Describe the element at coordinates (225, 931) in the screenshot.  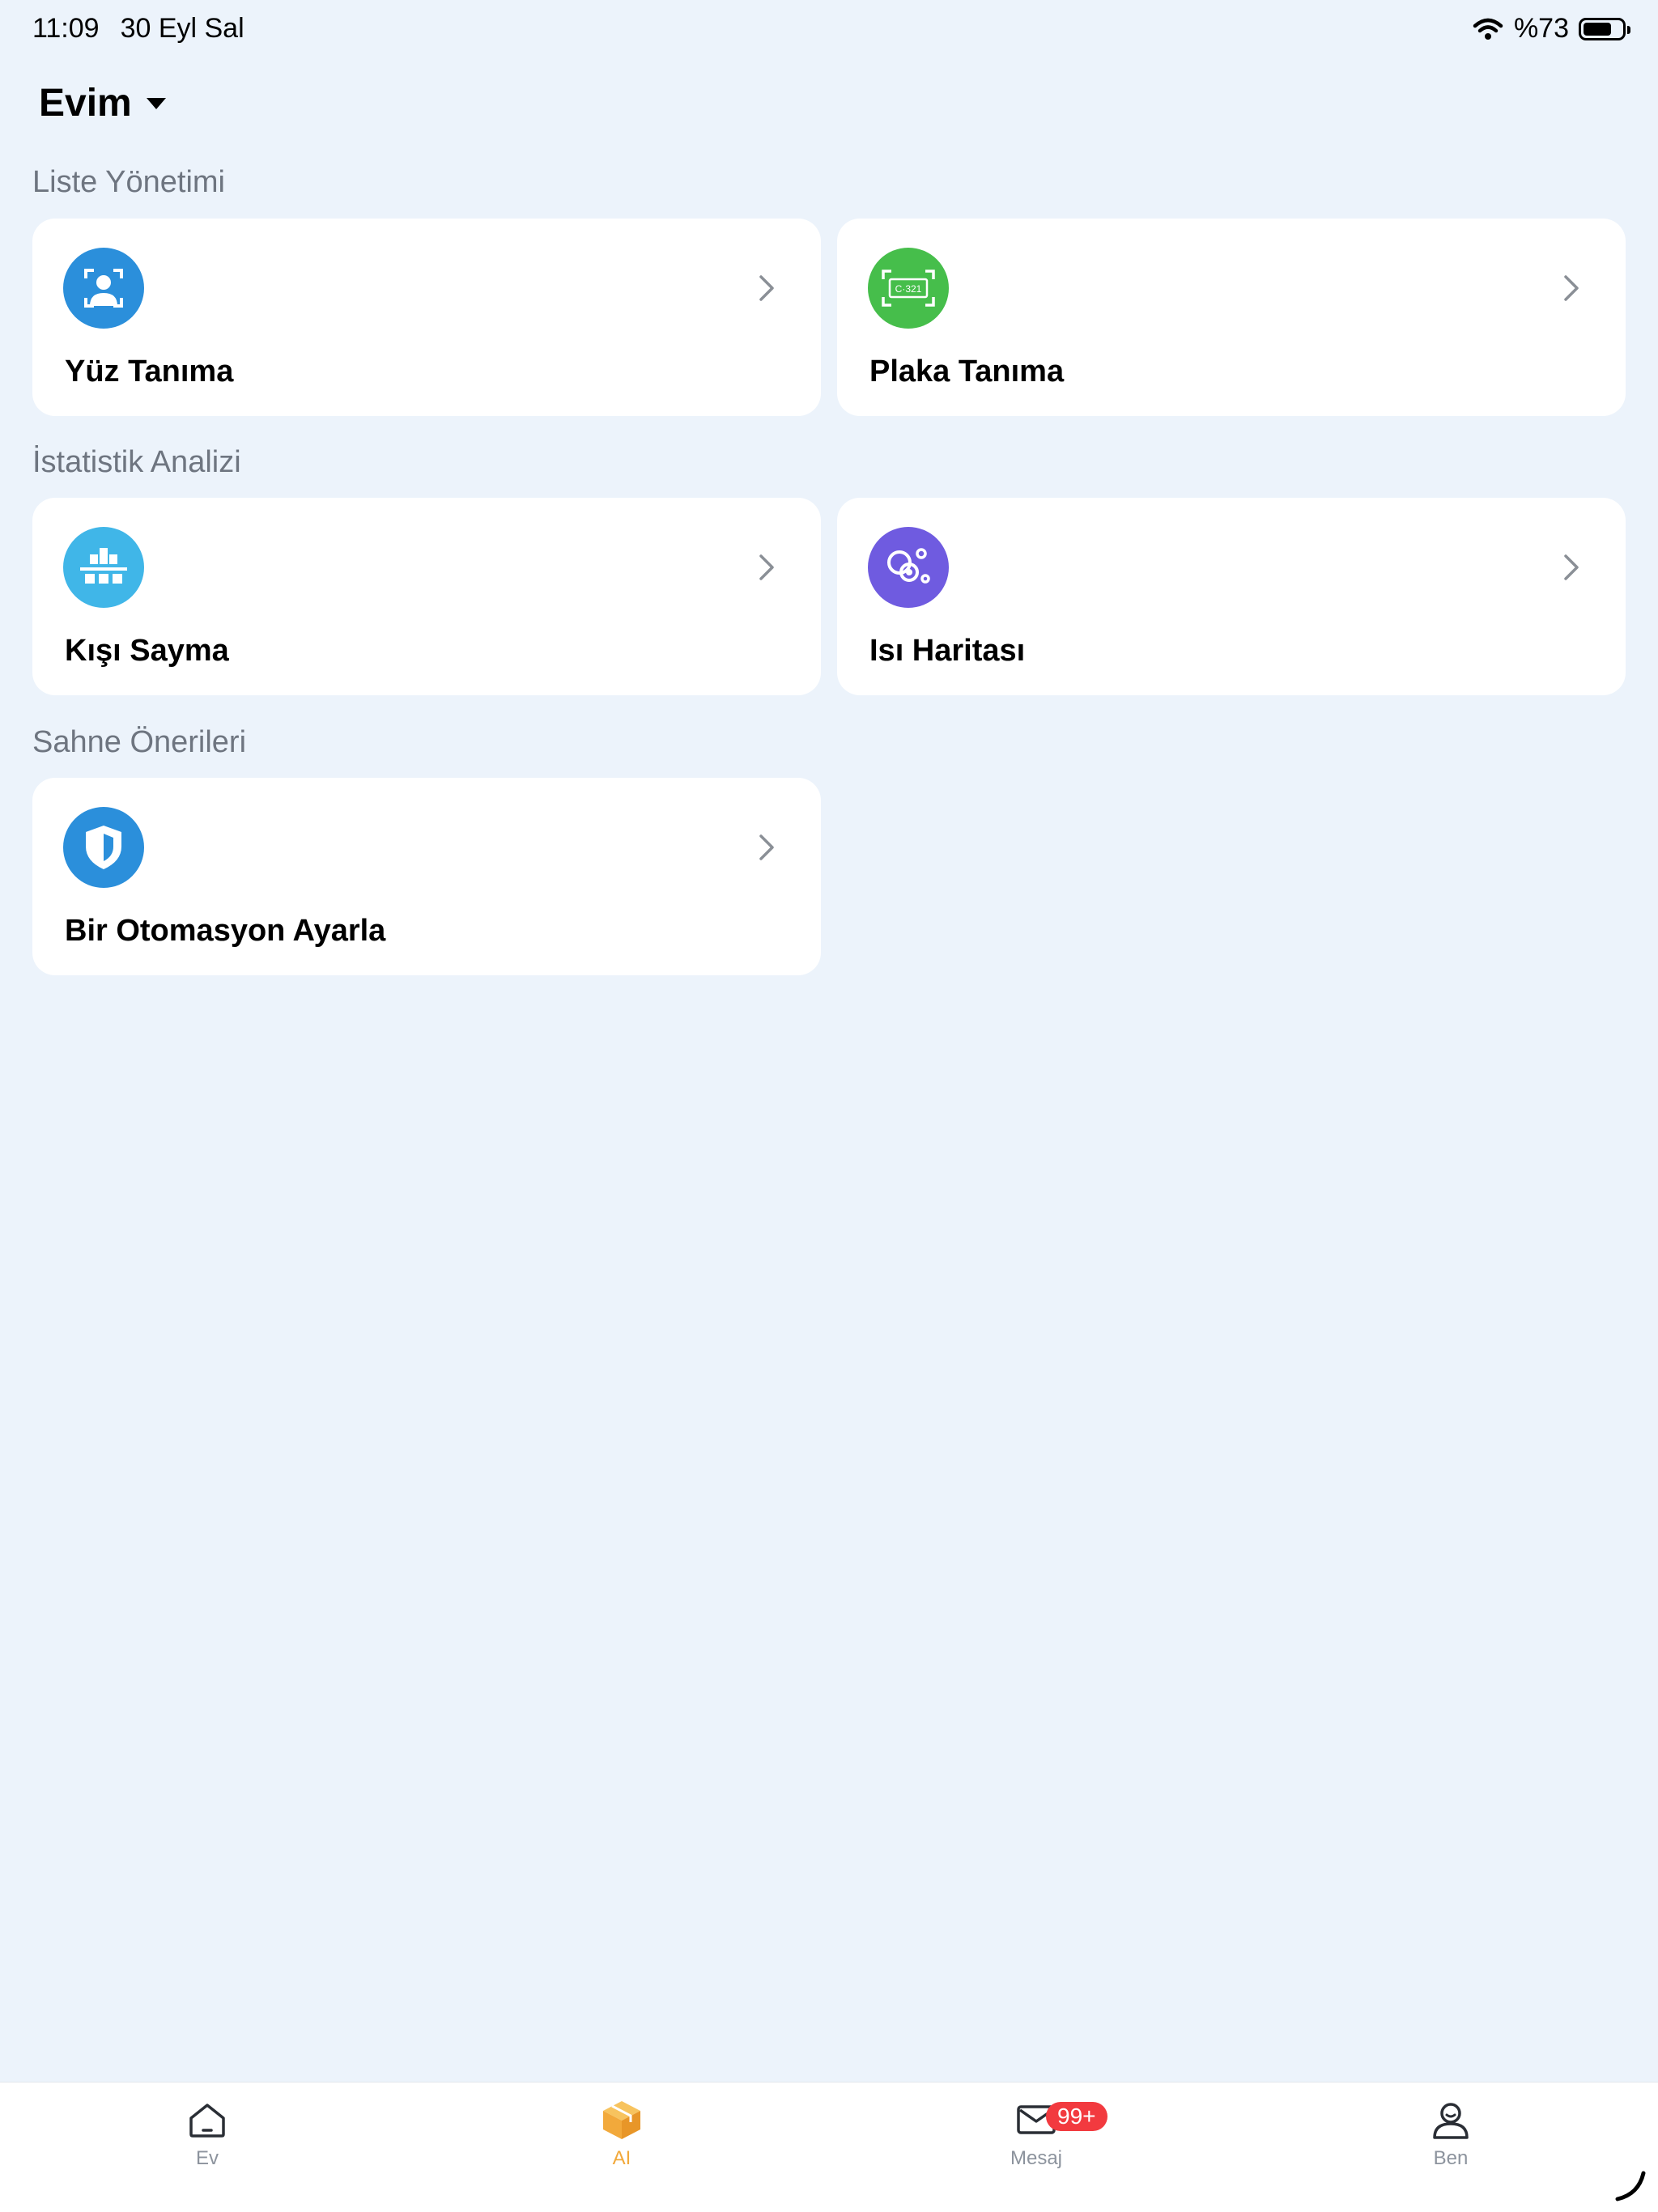
I see `card-label: Bir Otomasyon Ayarla` at that location.